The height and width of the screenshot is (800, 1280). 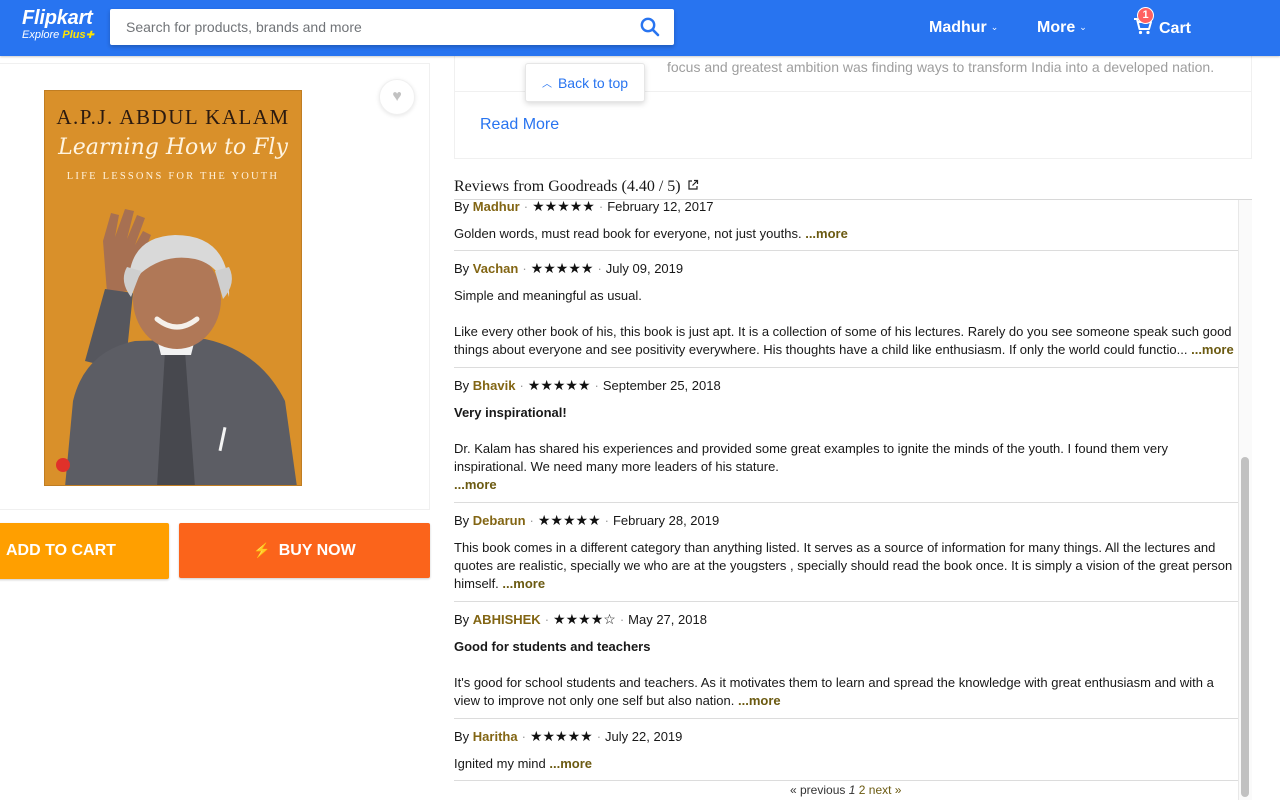 What do you see at coordinates (176, 347) in the screenshot?
I see `author-portrait` at bounding box center [176, 347].